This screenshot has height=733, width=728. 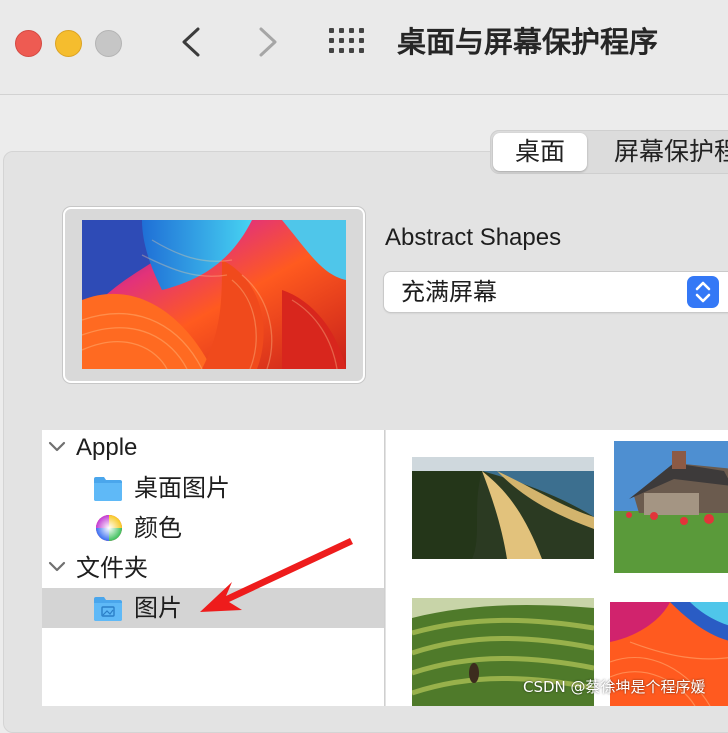 I want to click on tab-bar: 桌面 屏幕保护程, so click(x=609, y=152).